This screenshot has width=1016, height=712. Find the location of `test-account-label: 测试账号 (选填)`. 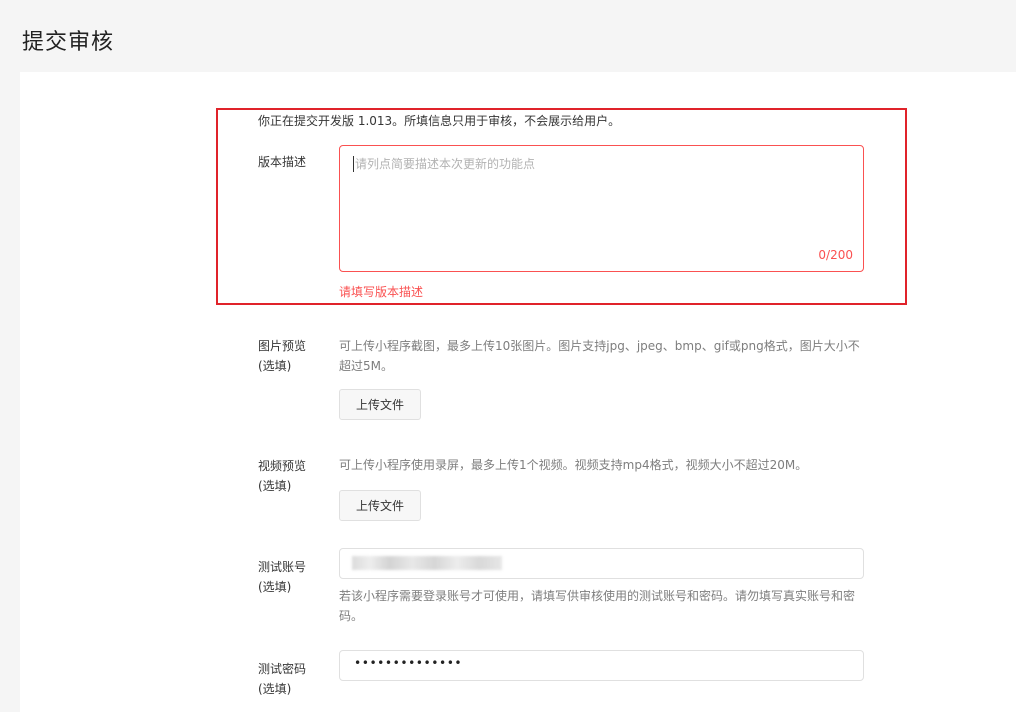

test-account-label: 测试账号 (选填) is located at coordinates (282, 577).